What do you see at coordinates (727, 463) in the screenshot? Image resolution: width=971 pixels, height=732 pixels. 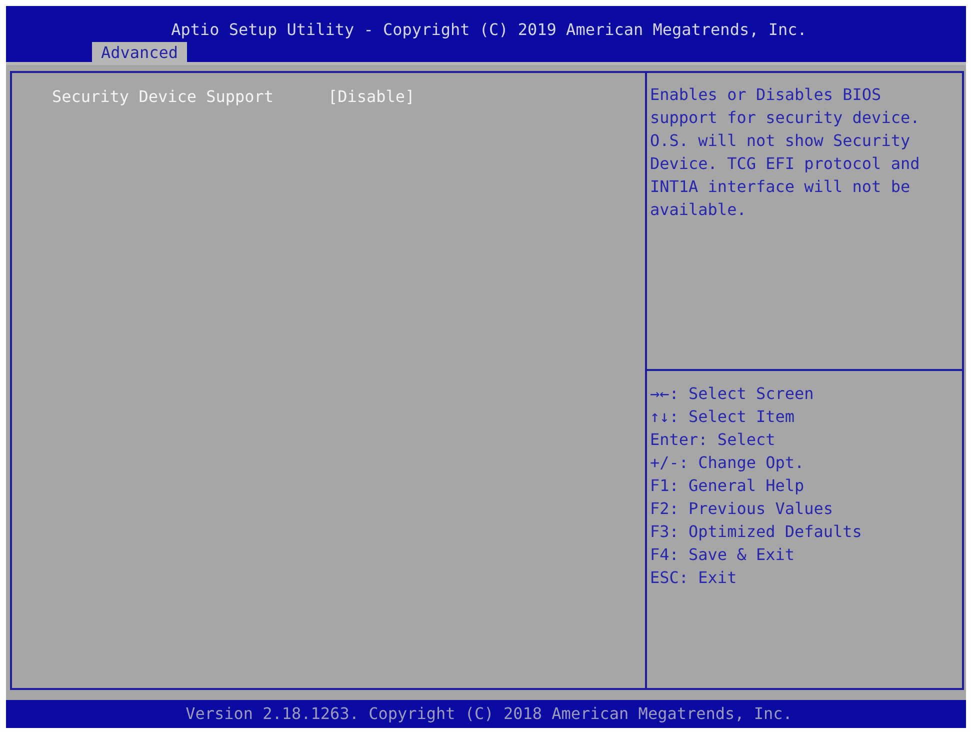 I see `key-hint: +/-: Change Opt.` at bounding box center [727, 463].